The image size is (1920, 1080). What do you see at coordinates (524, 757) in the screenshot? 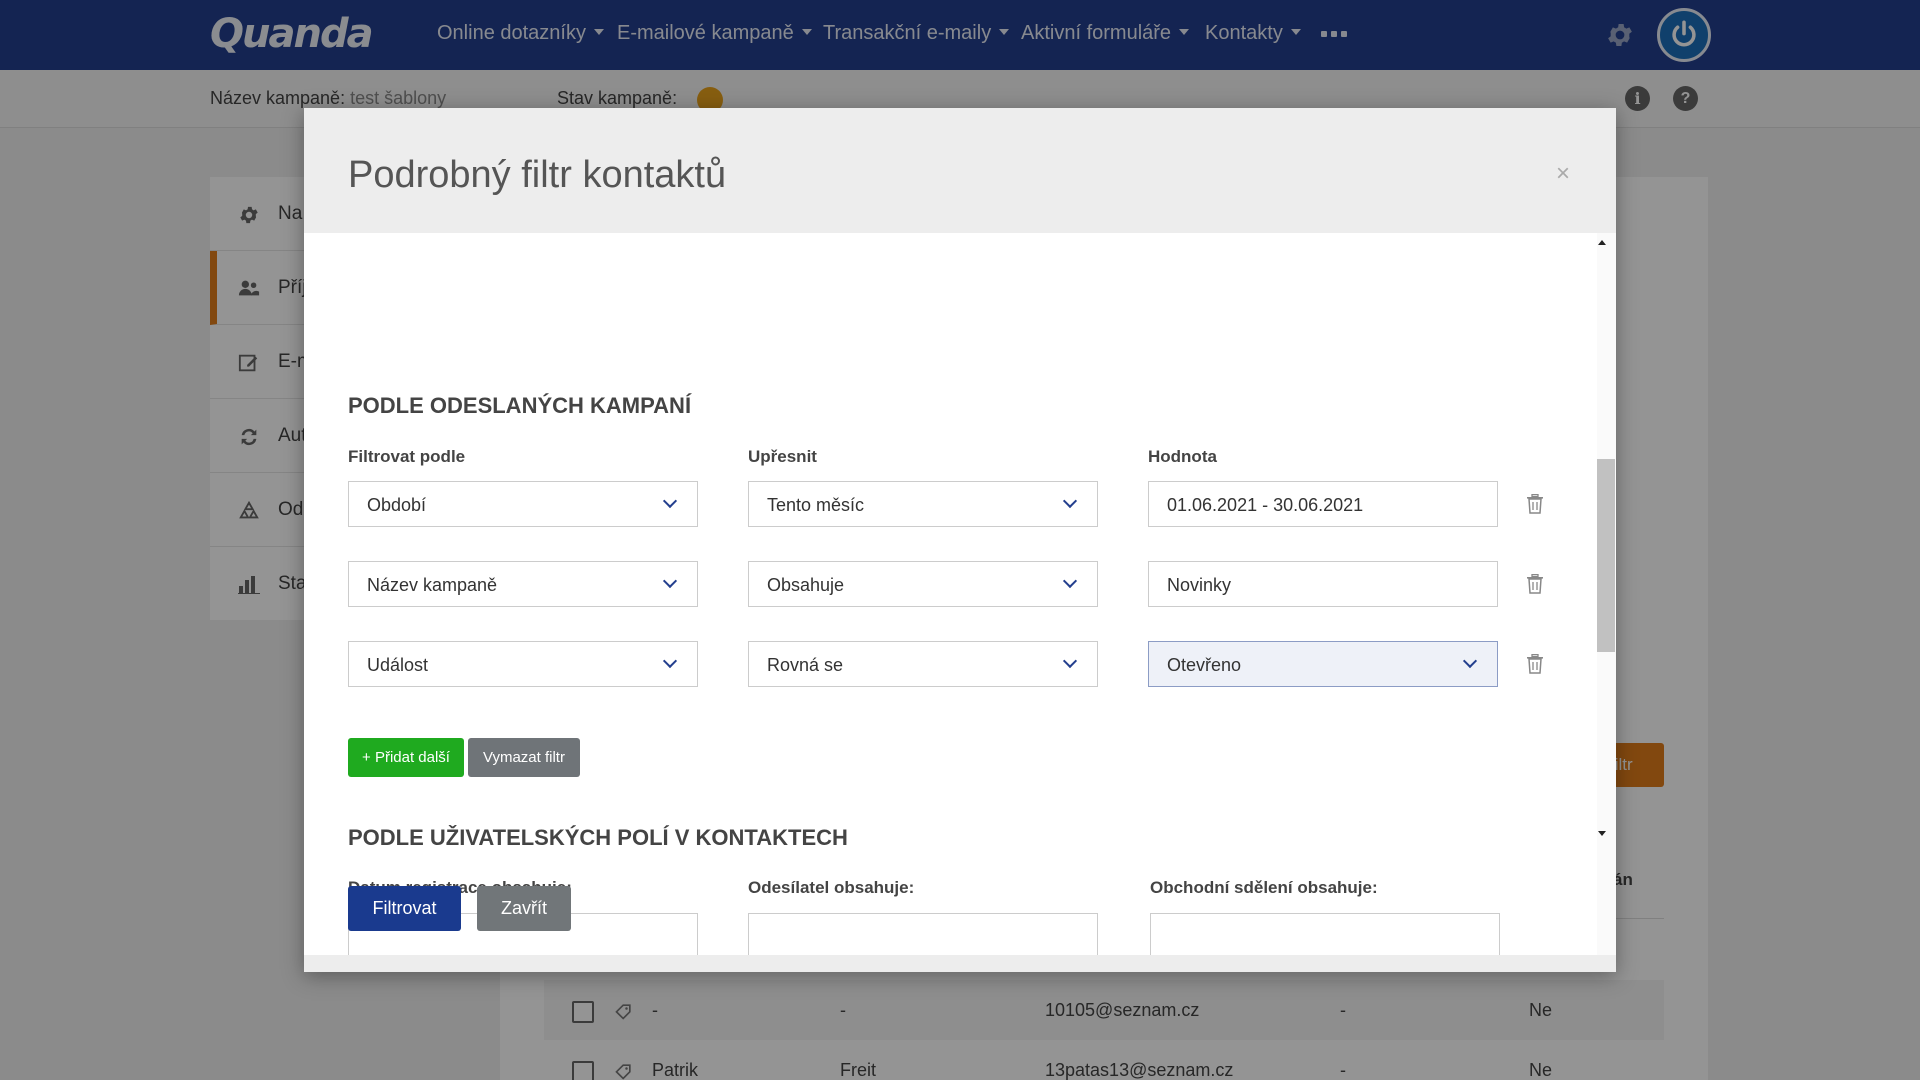
I see `clear-filter-button: Vymazat filtr` at bounding box center [524, 757].